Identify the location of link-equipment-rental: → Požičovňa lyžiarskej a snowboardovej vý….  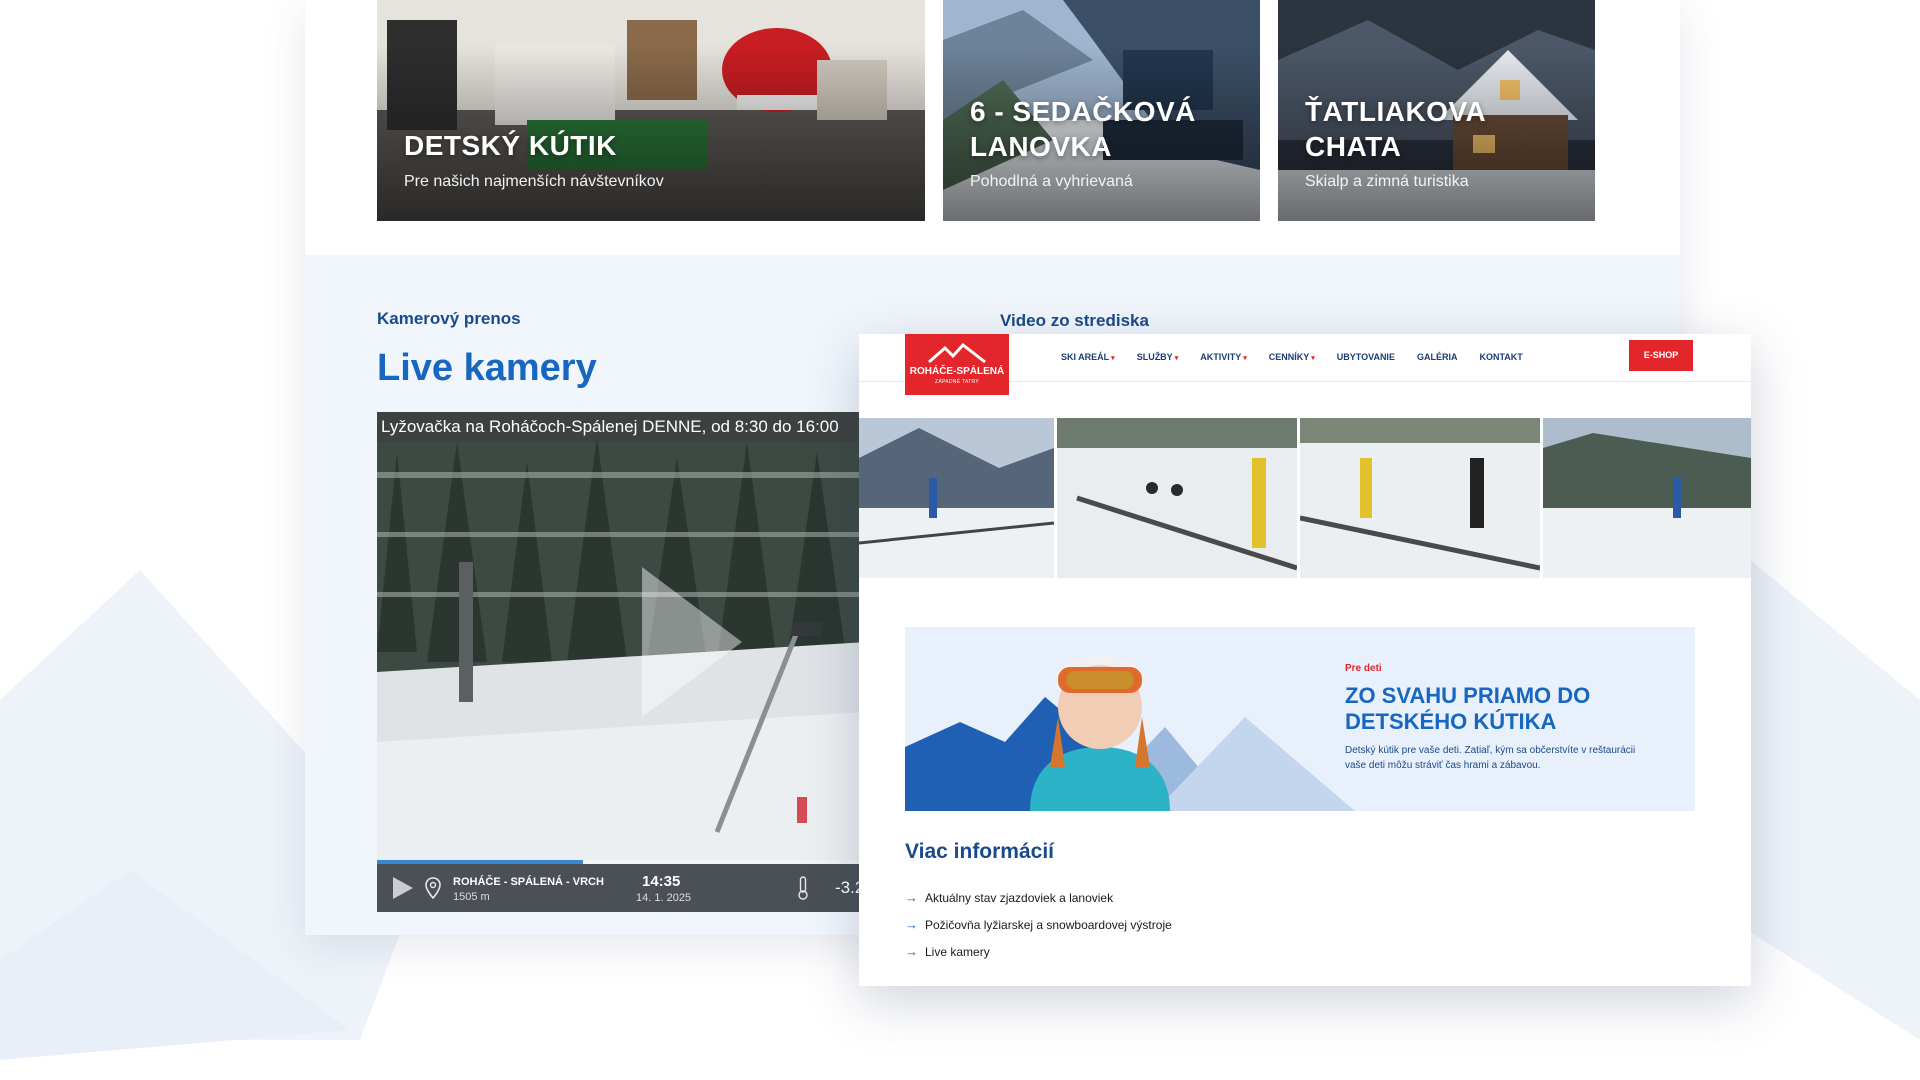
(1038, 924).